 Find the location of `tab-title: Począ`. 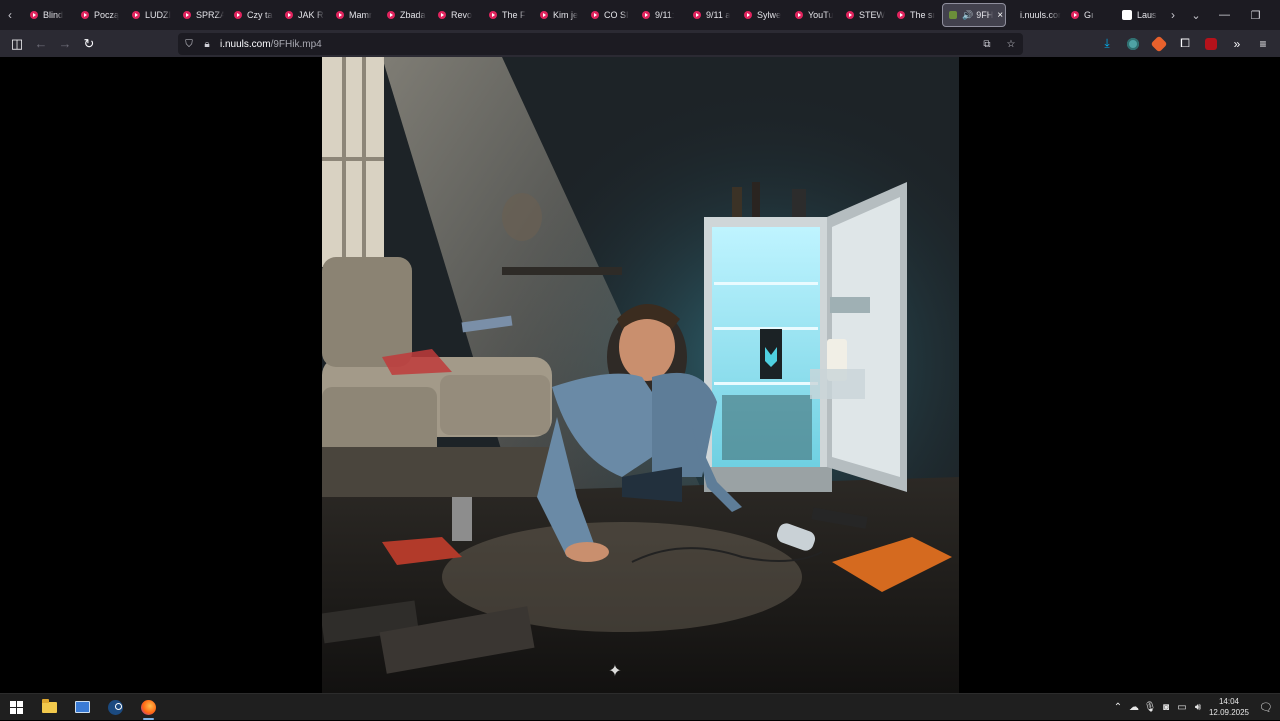

tab-title: Począ is located at coordinates (107, 15).